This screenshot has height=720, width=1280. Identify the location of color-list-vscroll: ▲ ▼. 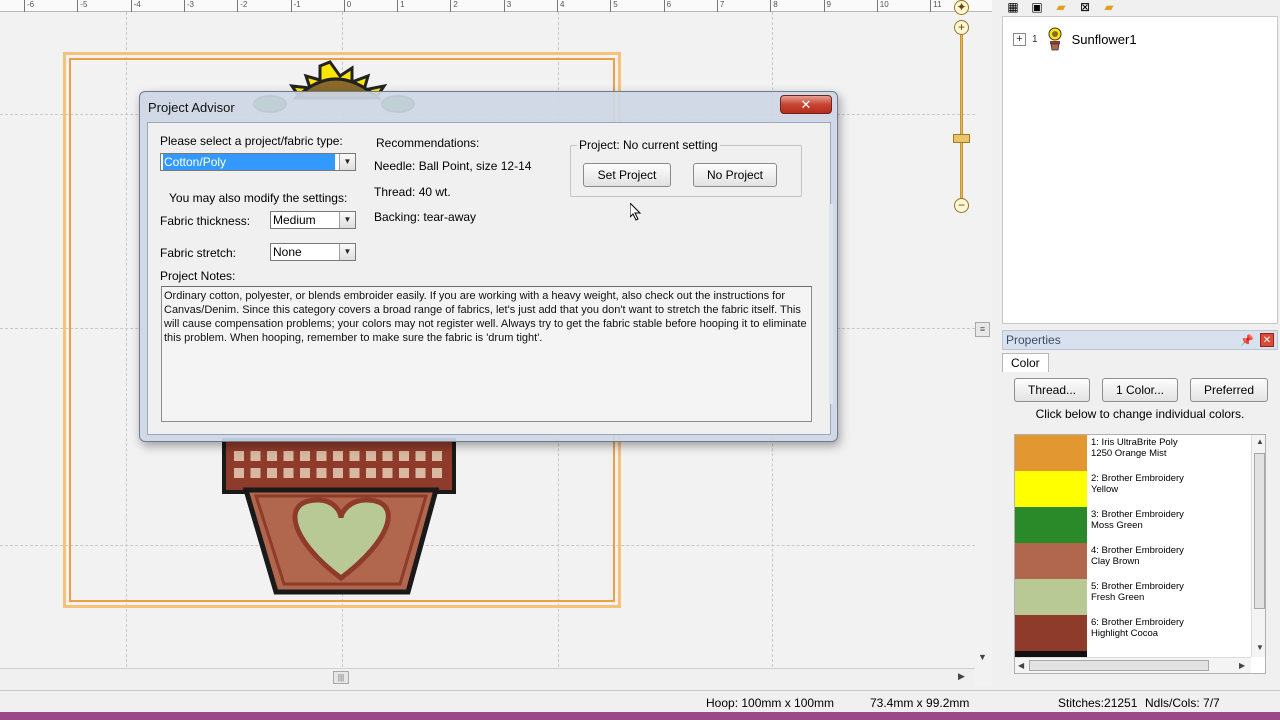
(1258, 546).